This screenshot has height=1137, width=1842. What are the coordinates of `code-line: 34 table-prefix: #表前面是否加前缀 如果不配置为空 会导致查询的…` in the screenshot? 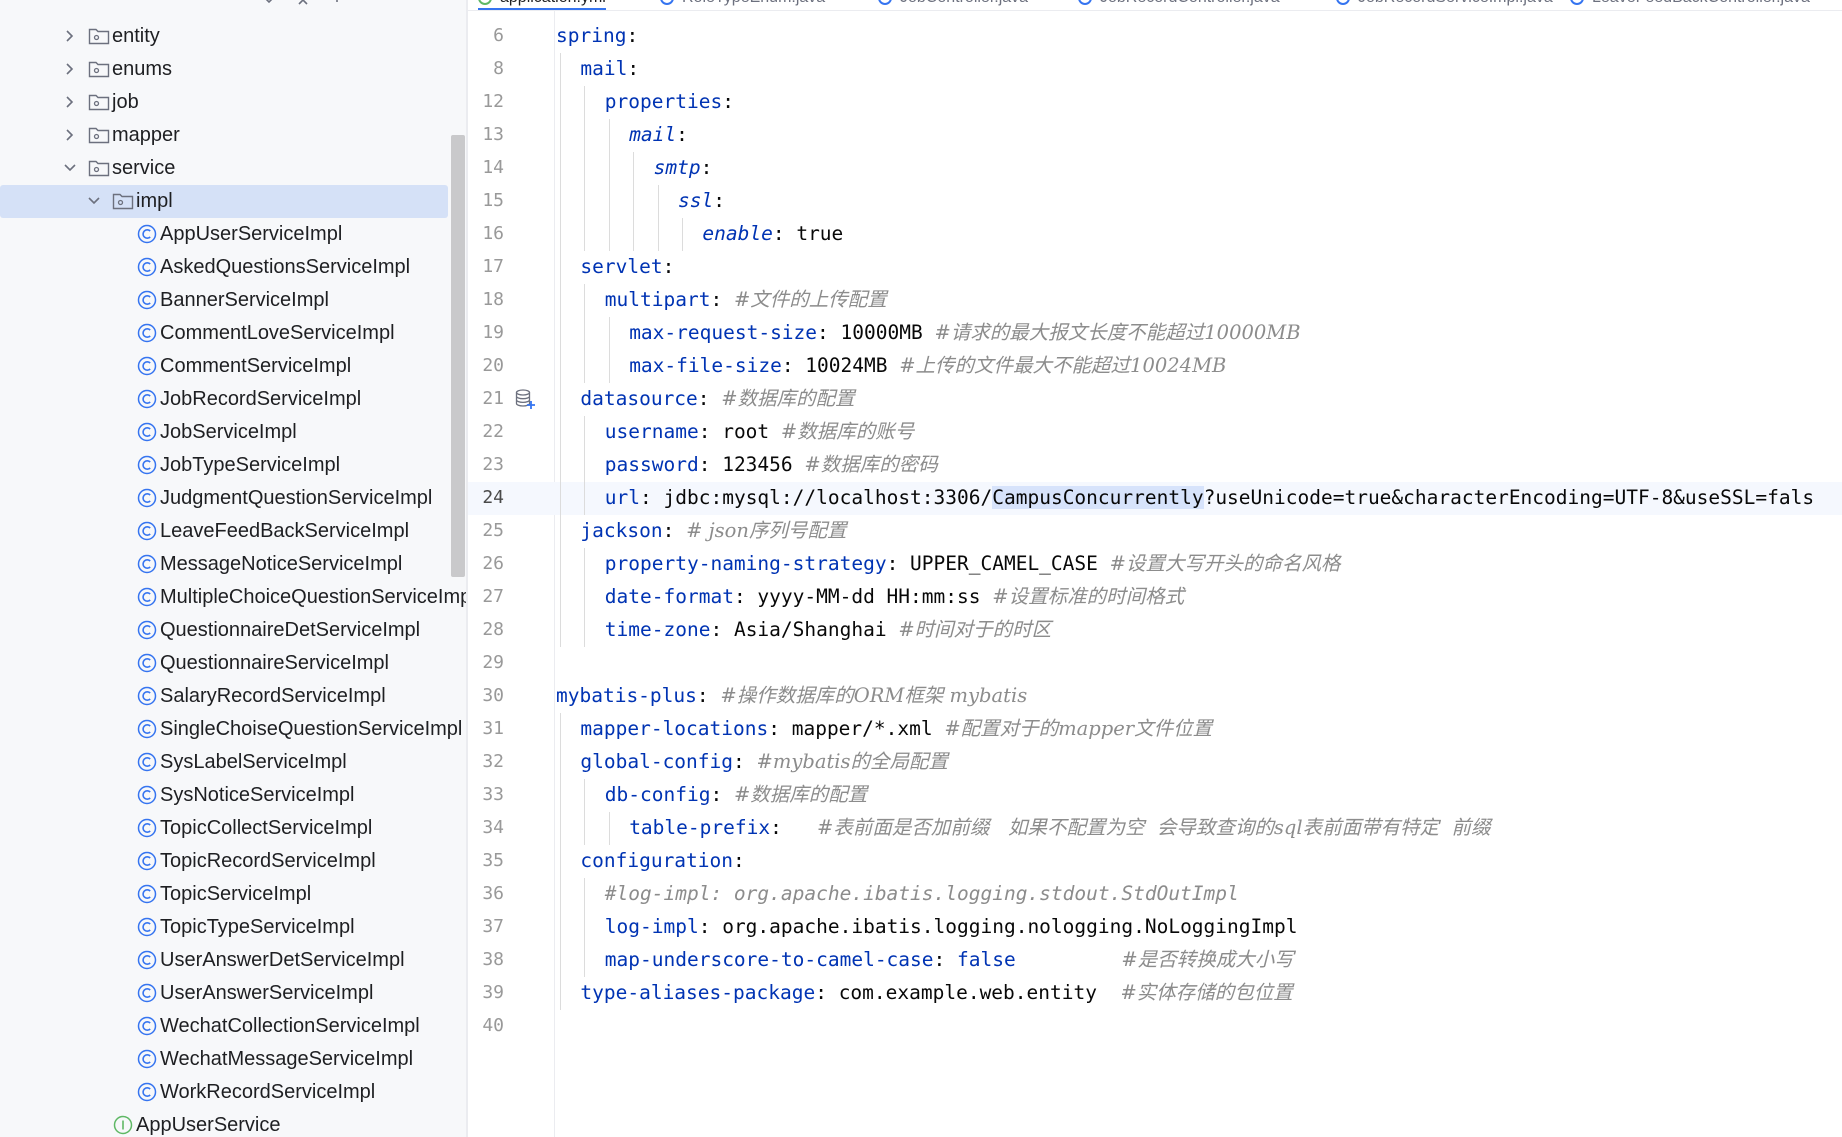 It's located at (1155, 828).